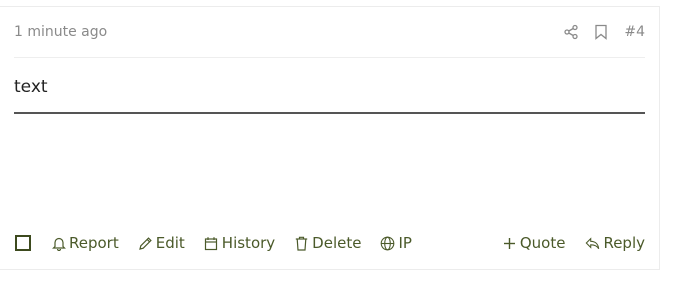 The width and height of the screenshot is (684, 285). What do you see at coordinates (58, 243) in the screenshot?
I see `bell-icon` at bounding box center [58, 243].